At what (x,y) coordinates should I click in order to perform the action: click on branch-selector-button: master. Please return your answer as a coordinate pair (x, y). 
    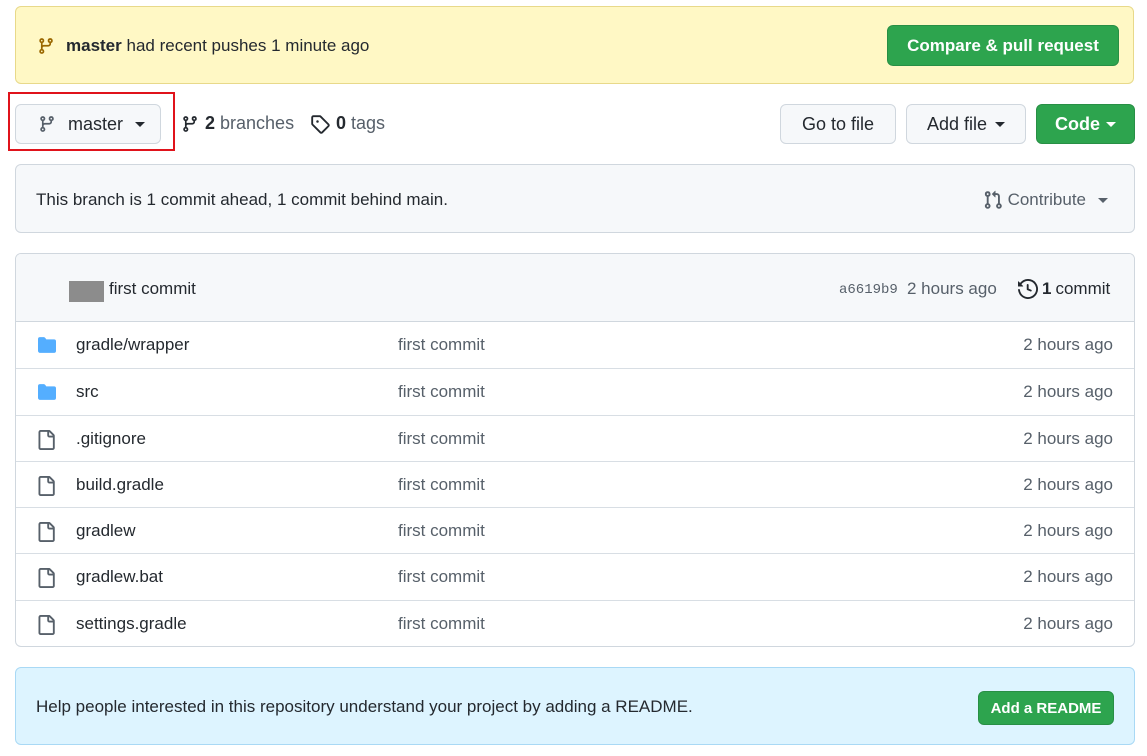
    Looking at the image, I should click on (88, 124).